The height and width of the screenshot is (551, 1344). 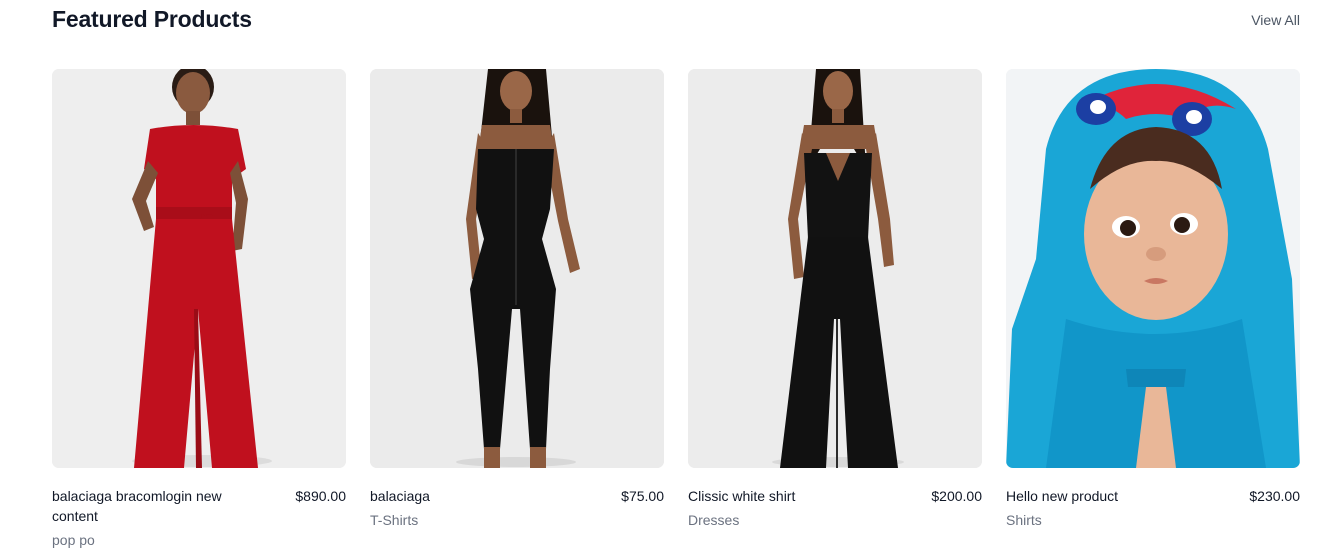 I want to click on section-header: Featured Products View All, so click(x=676, y=19).